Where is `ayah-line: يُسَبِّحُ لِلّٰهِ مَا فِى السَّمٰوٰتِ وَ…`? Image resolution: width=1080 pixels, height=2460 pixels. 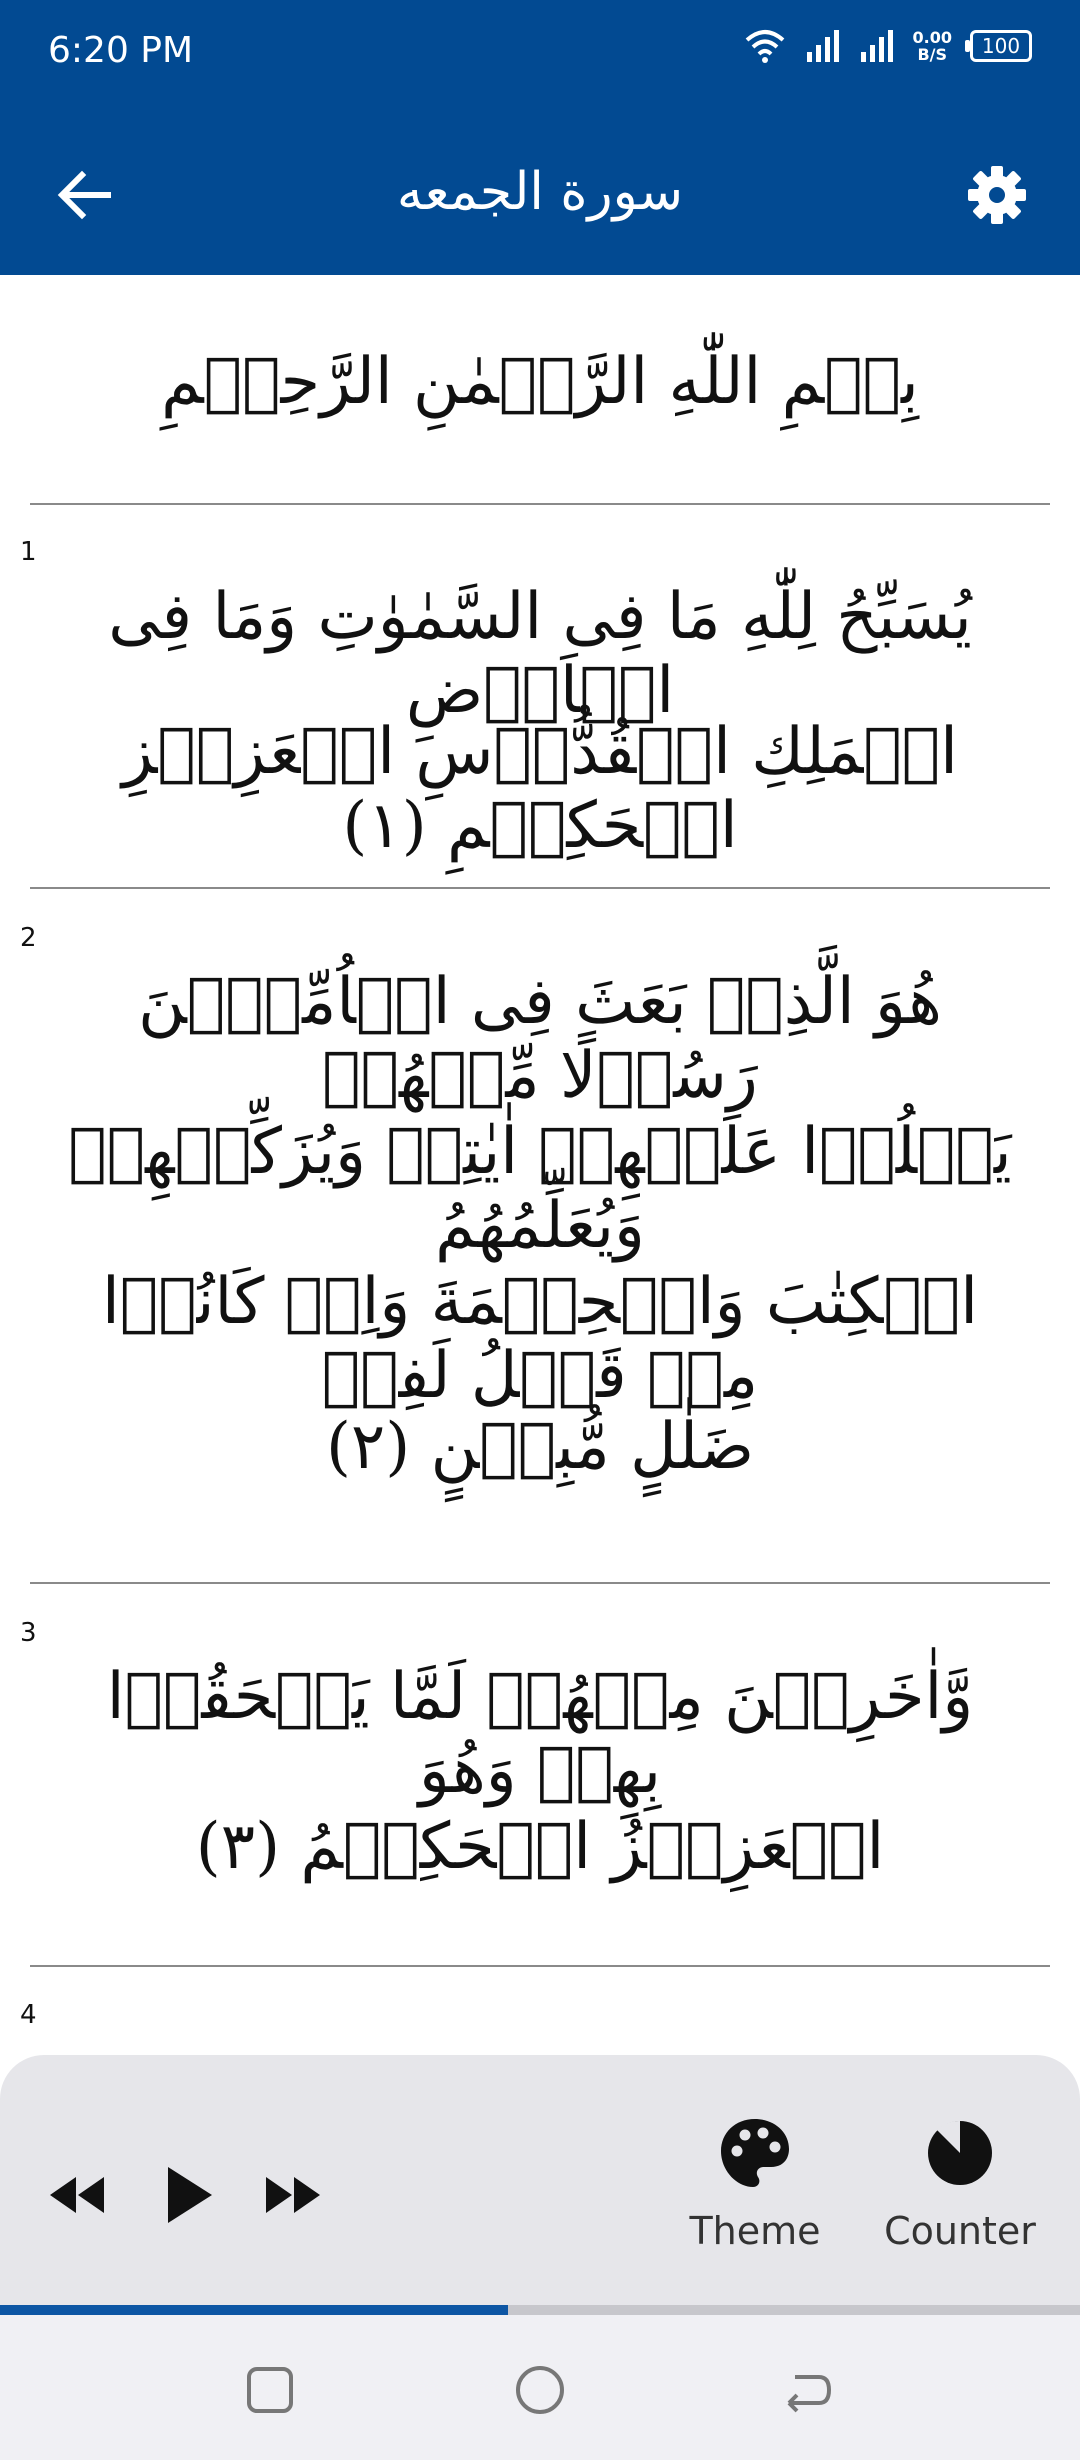 ayah-line: يُسَبِّحُ لِلّٰهِ مَا فِى السَّمٰوٰتِ وَ… is located at coordinates (540, 654).